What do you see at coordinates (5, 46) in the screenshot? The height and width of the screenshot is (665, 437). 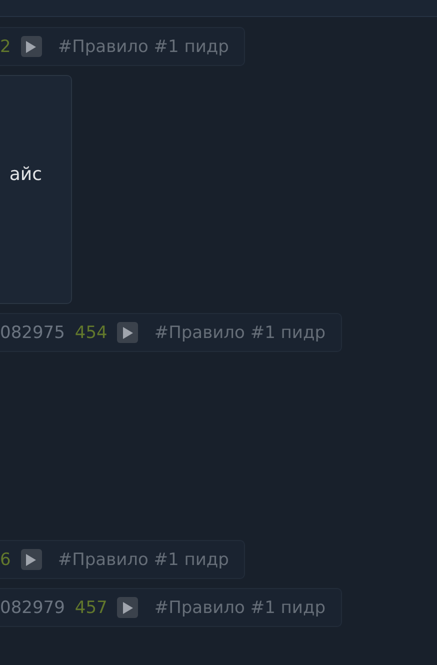 I see `post-count: 2` at bounding box center [5, 46].